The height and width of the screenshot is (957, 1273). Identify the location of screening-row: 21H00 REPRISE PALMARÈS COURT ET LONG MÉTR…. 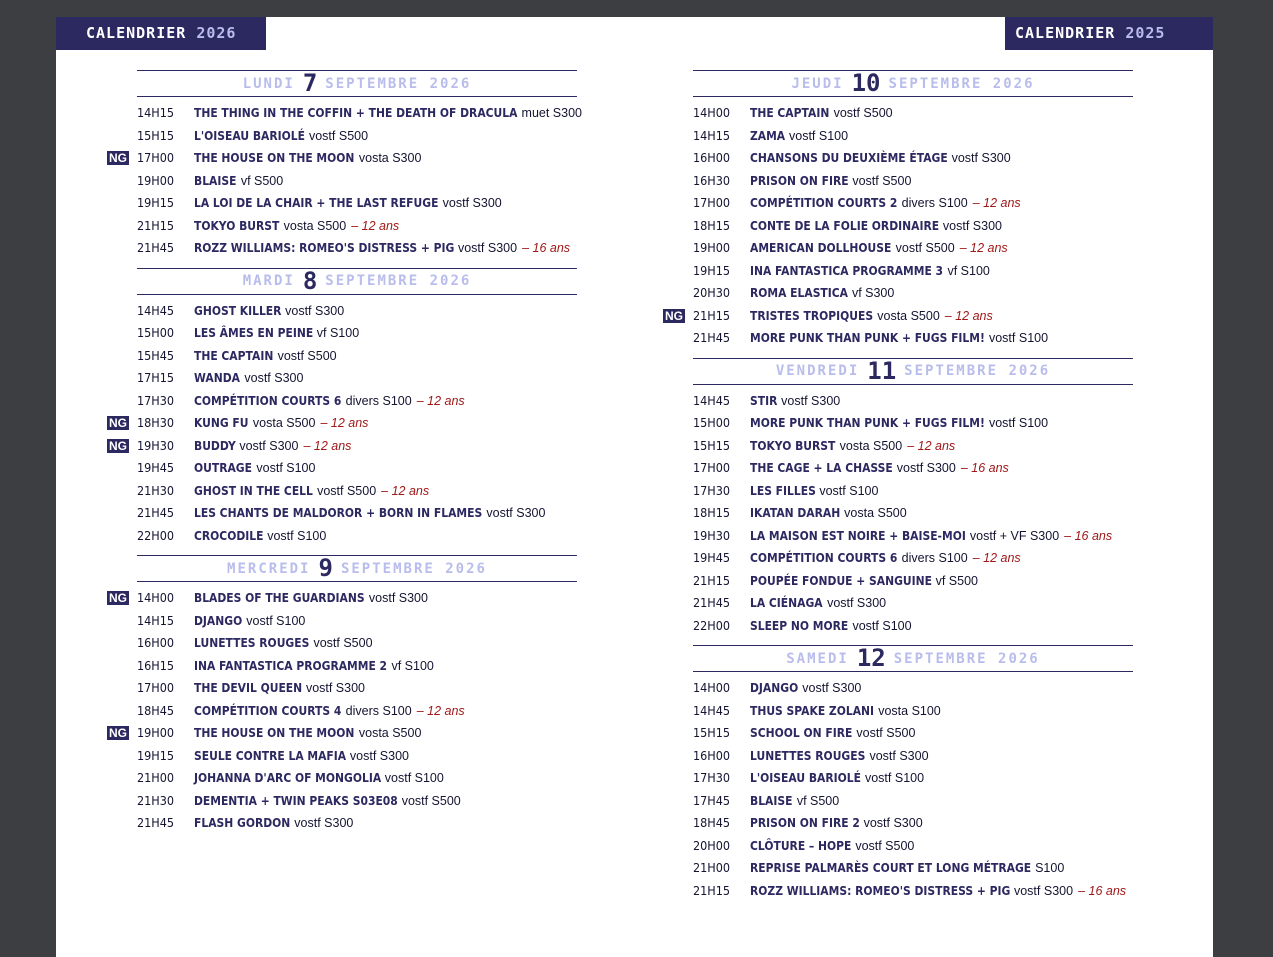
(913, 868).